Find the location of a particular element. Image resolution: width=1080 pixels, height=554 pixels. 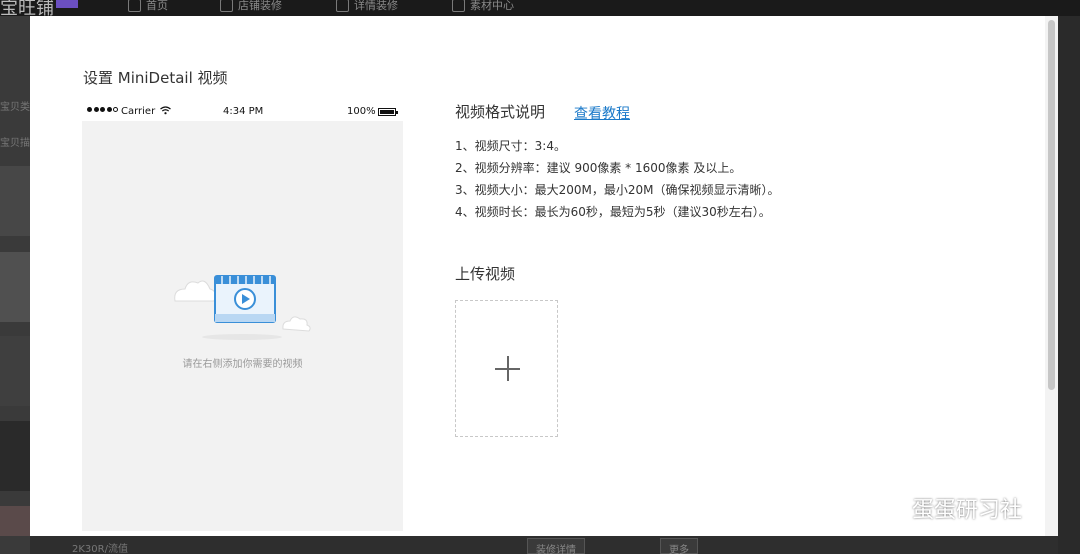

background-left-text: 宝贝描 is located at coordinates (15, 143).